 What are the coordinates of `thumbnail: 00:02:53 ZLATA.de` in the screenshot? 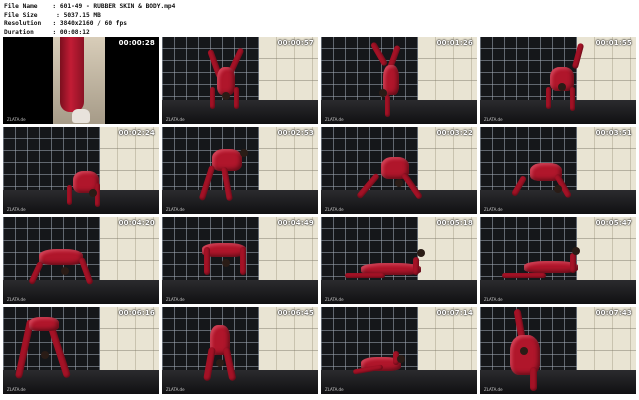 It's located at (240, 170).